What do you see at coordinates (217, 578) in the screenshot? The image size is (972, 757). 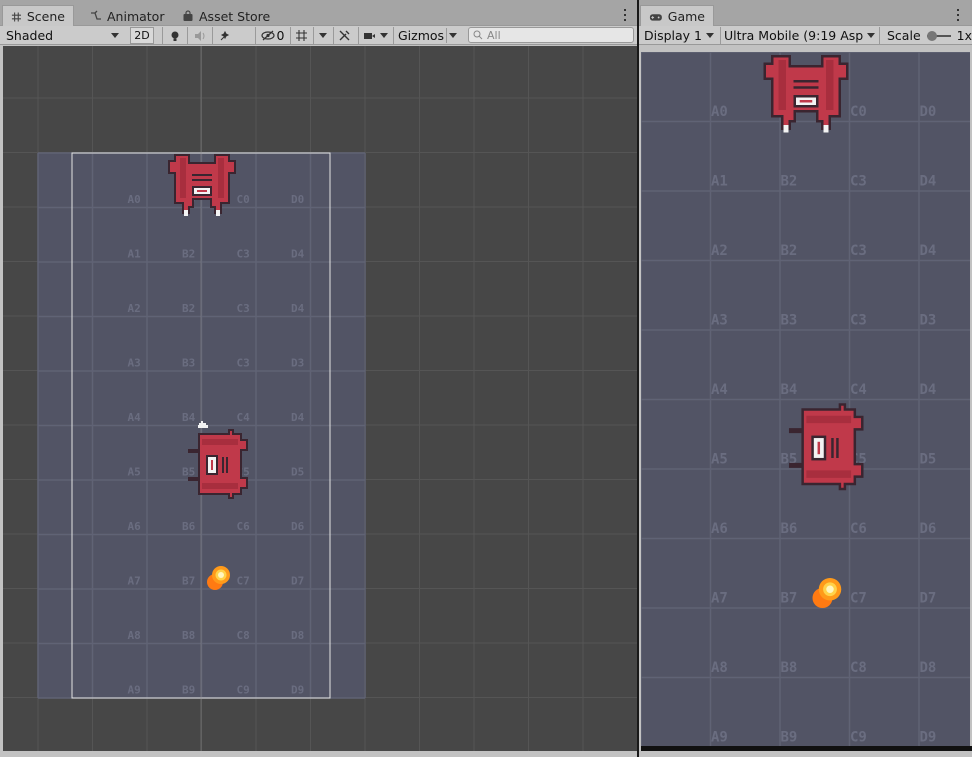 I see `fireball-projectile` at bounding box center [217, 578].